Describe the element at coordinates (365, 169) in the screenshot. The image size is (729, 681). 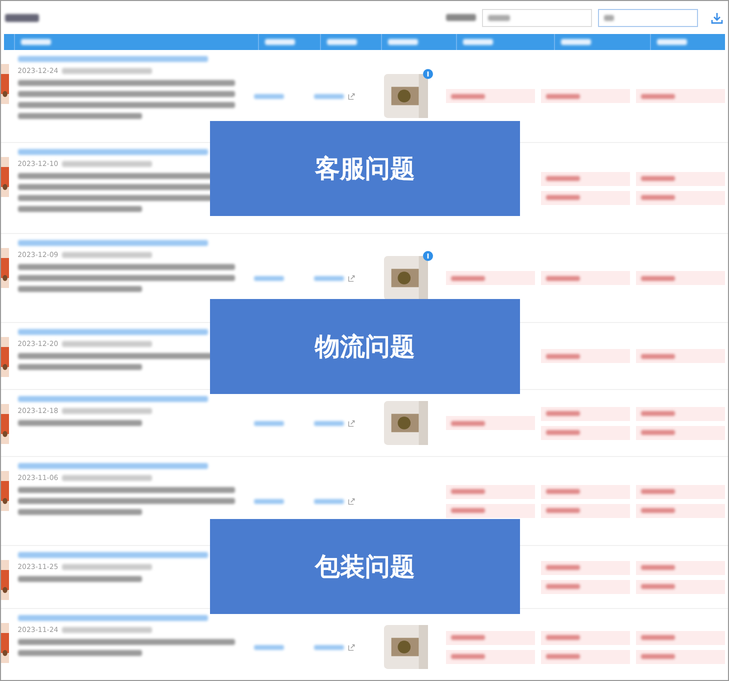
I see `category-label: 客服问题` at that location.